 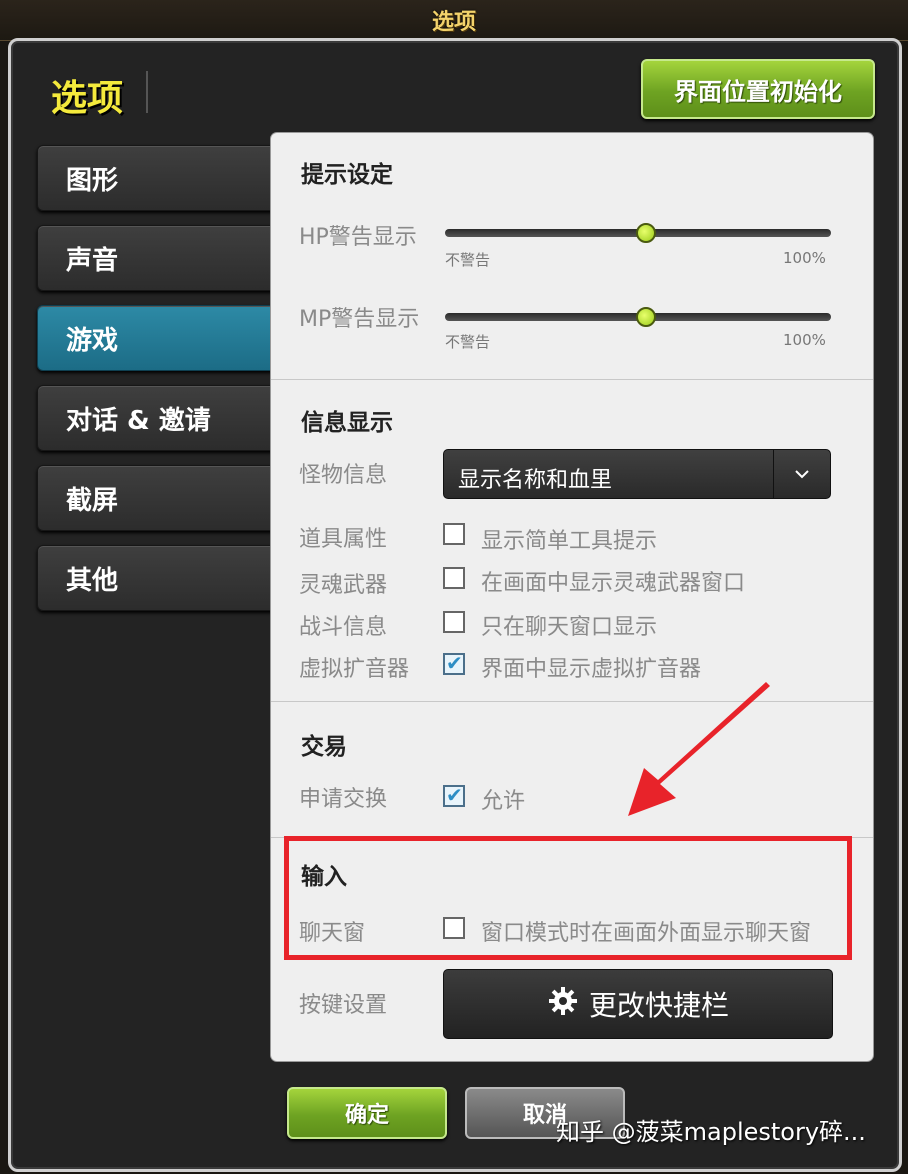 I want to click on sidebar-item-chat-invite: 对话 & 邀请, so click(x=162, y=418).